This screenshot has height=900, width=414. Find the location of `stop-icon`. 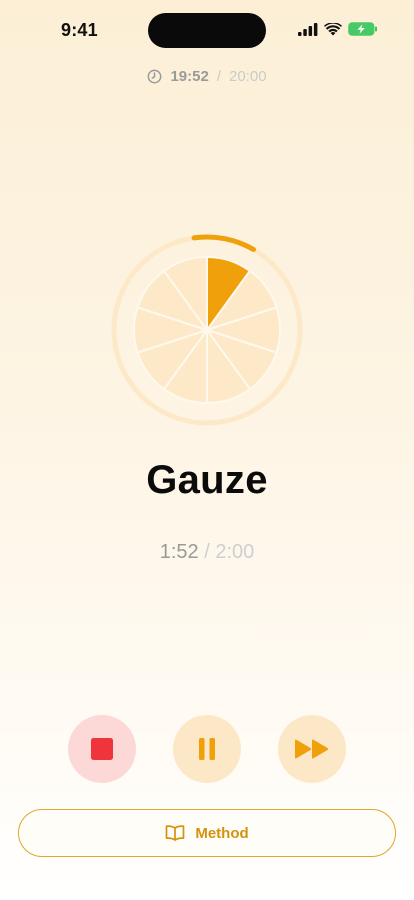

stop-icon is located at coordinates (102, 749).